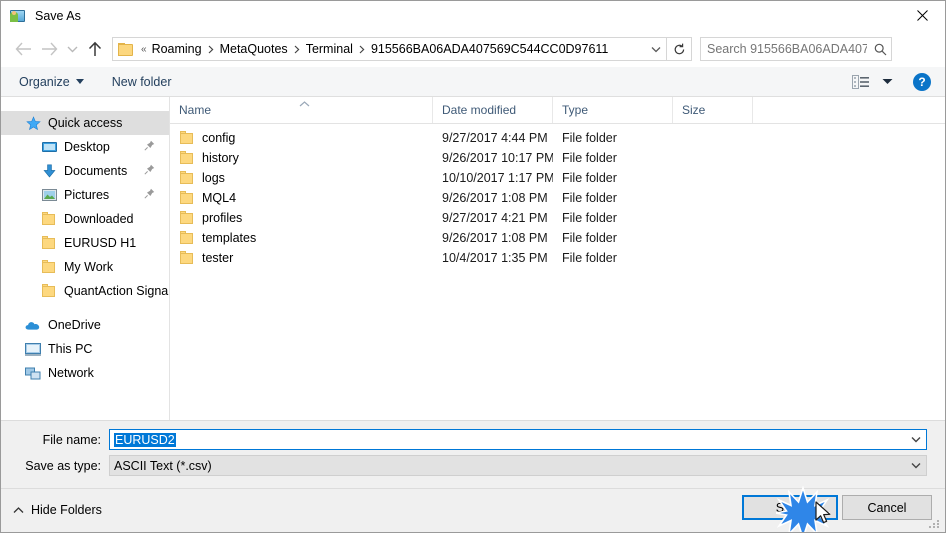  I want to click on sidebar-item-quick-access: Quick access, so click(85, 123).